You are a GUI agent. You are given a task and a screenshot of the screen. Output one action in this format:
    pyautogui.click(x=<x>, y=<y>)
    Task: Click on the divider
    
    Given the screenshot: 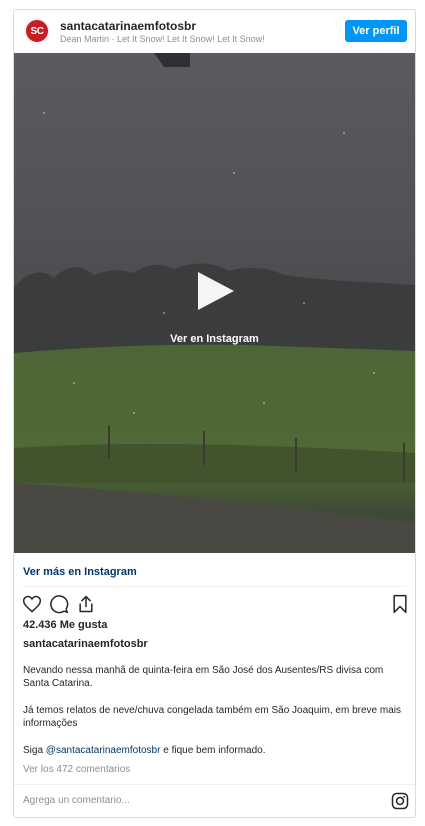 What is the action you would take?
    pyautogui.click(x=214, y=586)
    